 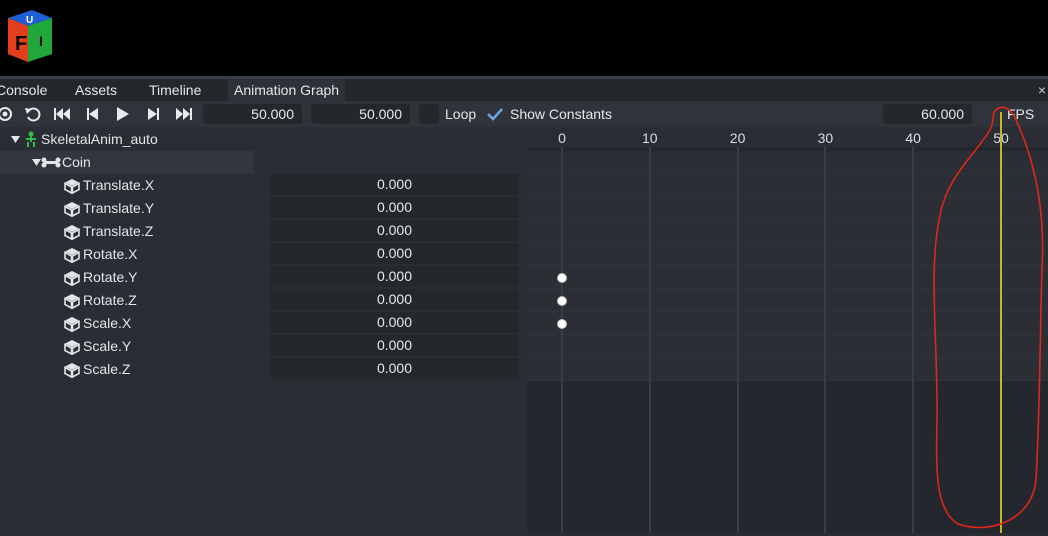 I want to click on tree-bone-label: Coin, so click(x=76, y=162).